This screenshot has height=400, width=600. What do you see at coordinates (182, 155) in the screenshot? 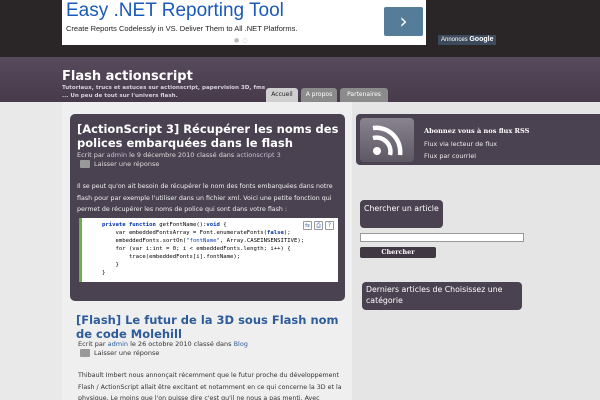
I see `meta-date: le 9 décembre 2010 classé dans` at bounding box center [182, 155].